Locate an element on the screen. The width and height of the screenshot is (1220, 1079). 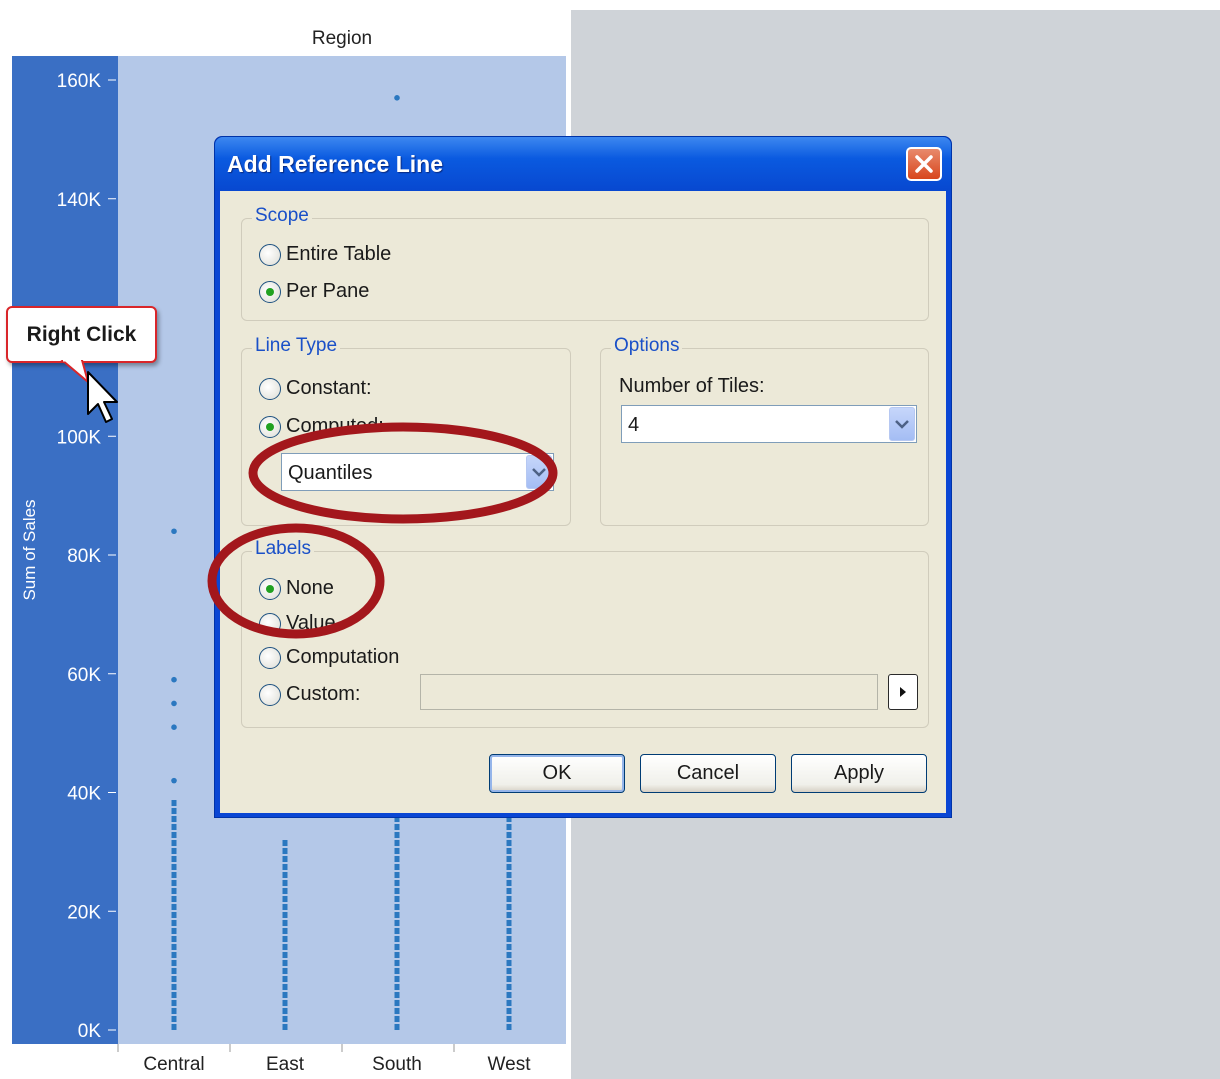
computed-type-dropdown: Quantiles is located at coordinates (417, 472).